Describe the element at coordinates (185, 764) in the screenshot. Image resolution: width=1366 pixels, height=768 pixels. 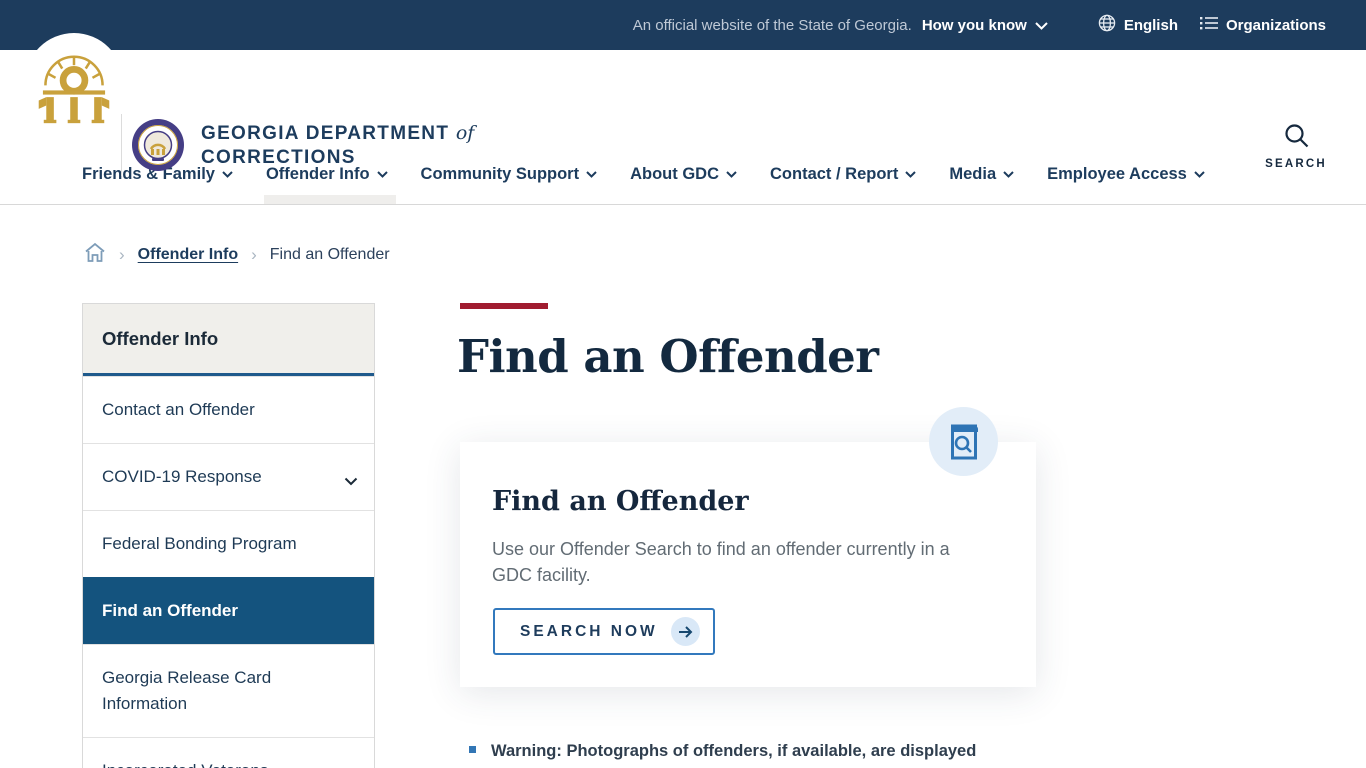
I see `sidebar-item-label: Incarcerated Veterans` at that location.